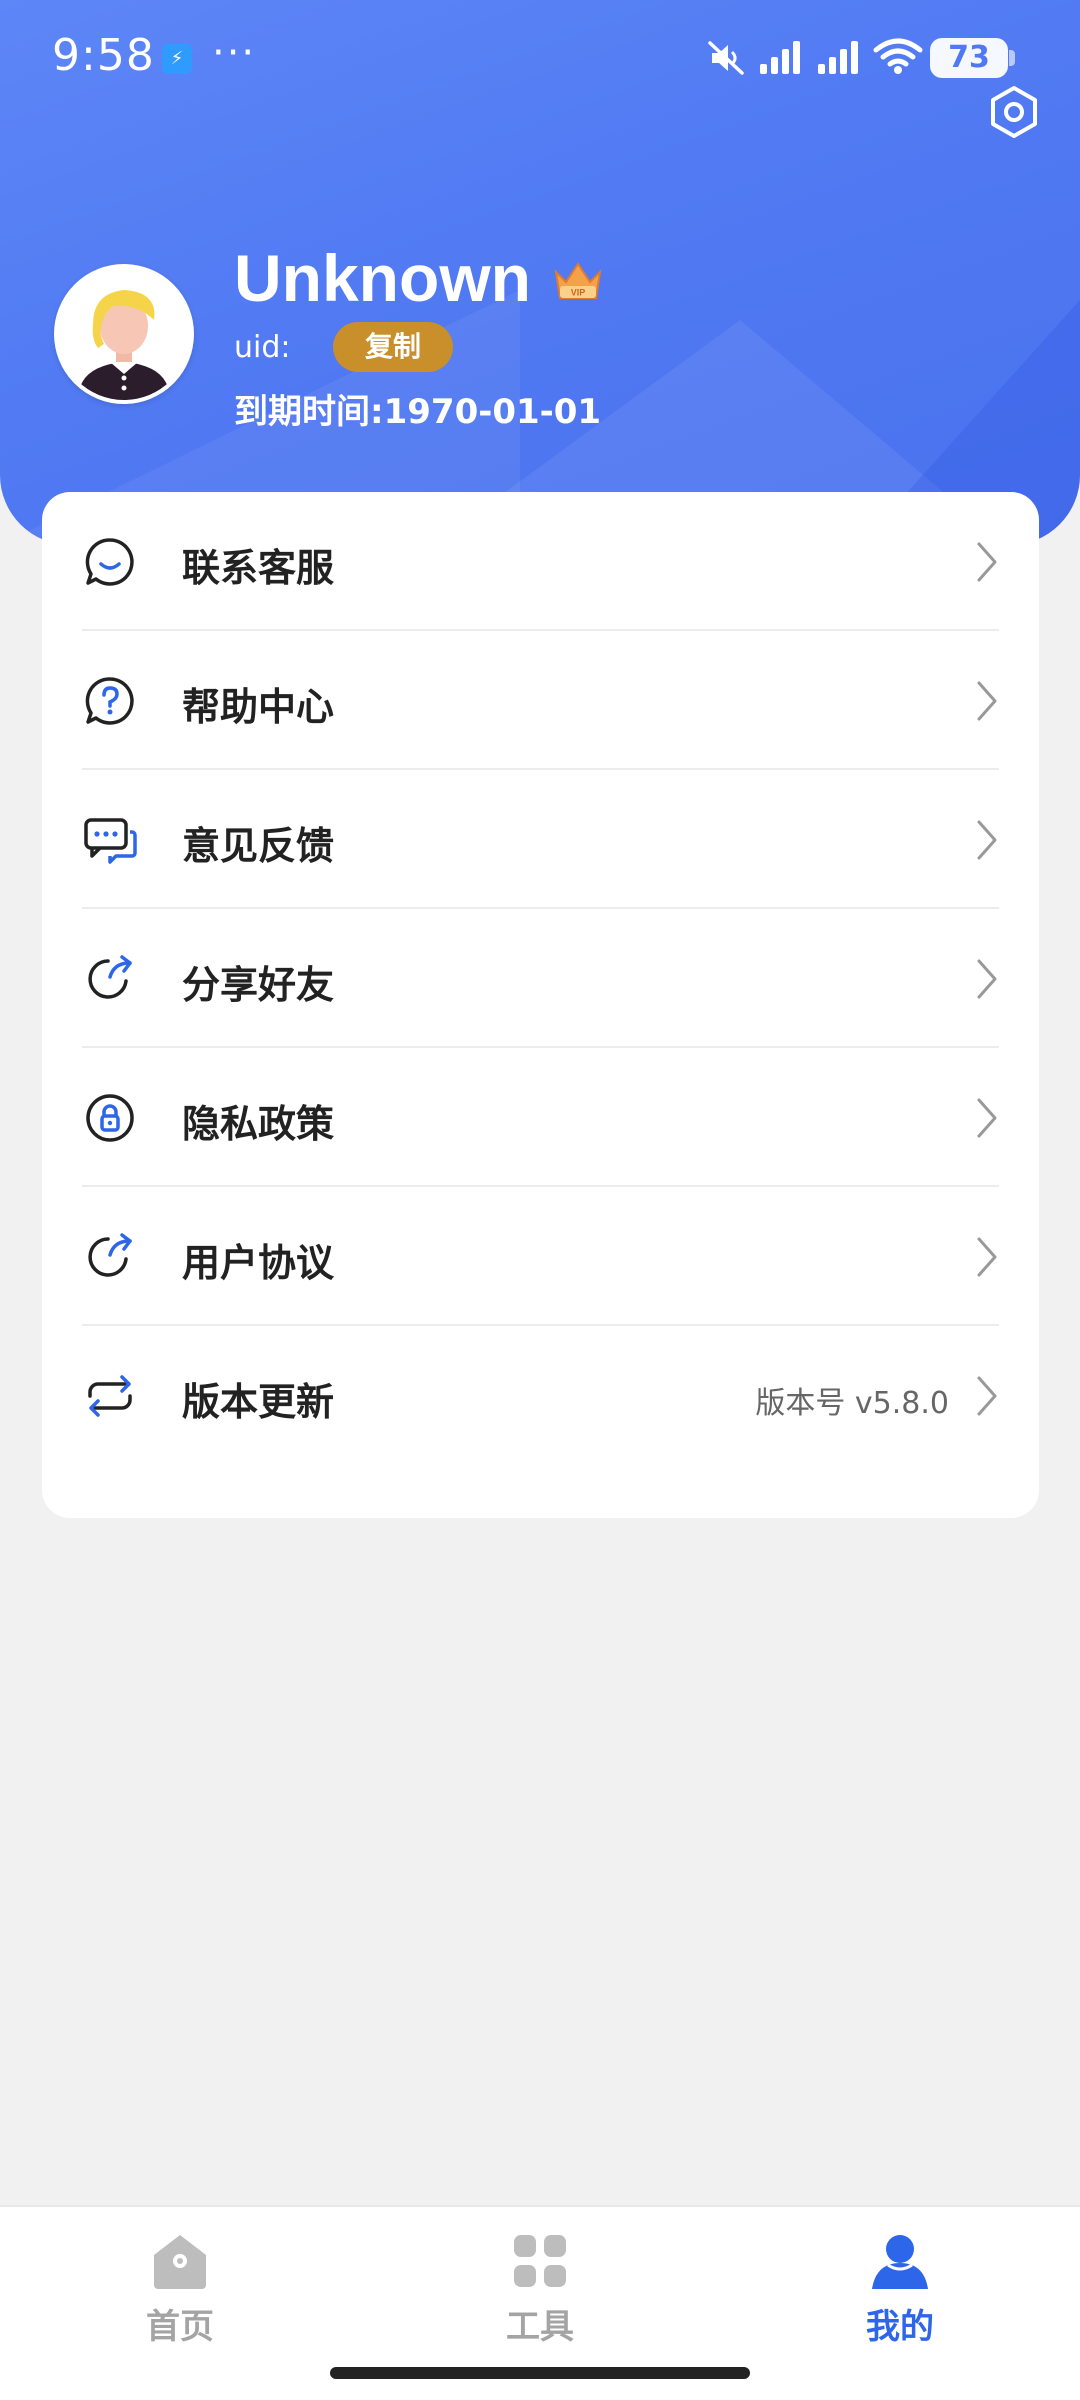 The image size is (1080, 2400). I want to click on avatar-illustration, so click(124, 334).